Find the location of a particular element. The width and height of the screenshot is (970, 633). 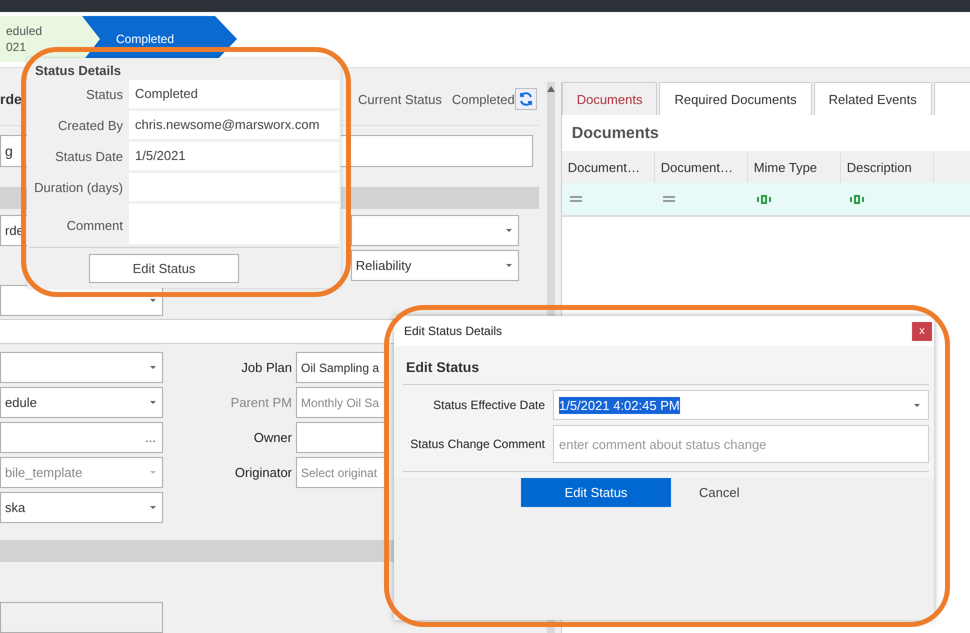

cancel-button: Cancel is located at coordinates (719, 492).